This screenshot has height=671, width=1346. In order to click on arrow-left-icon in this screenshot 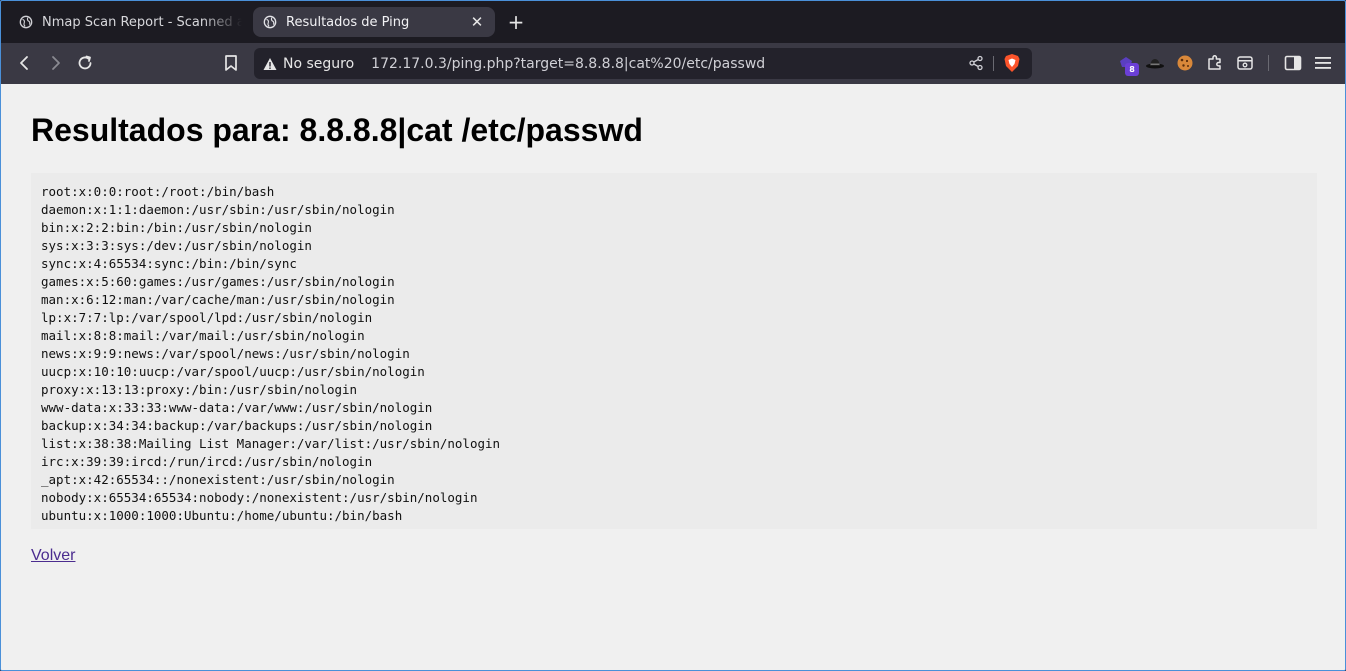, I will do `click(24, 63)`.